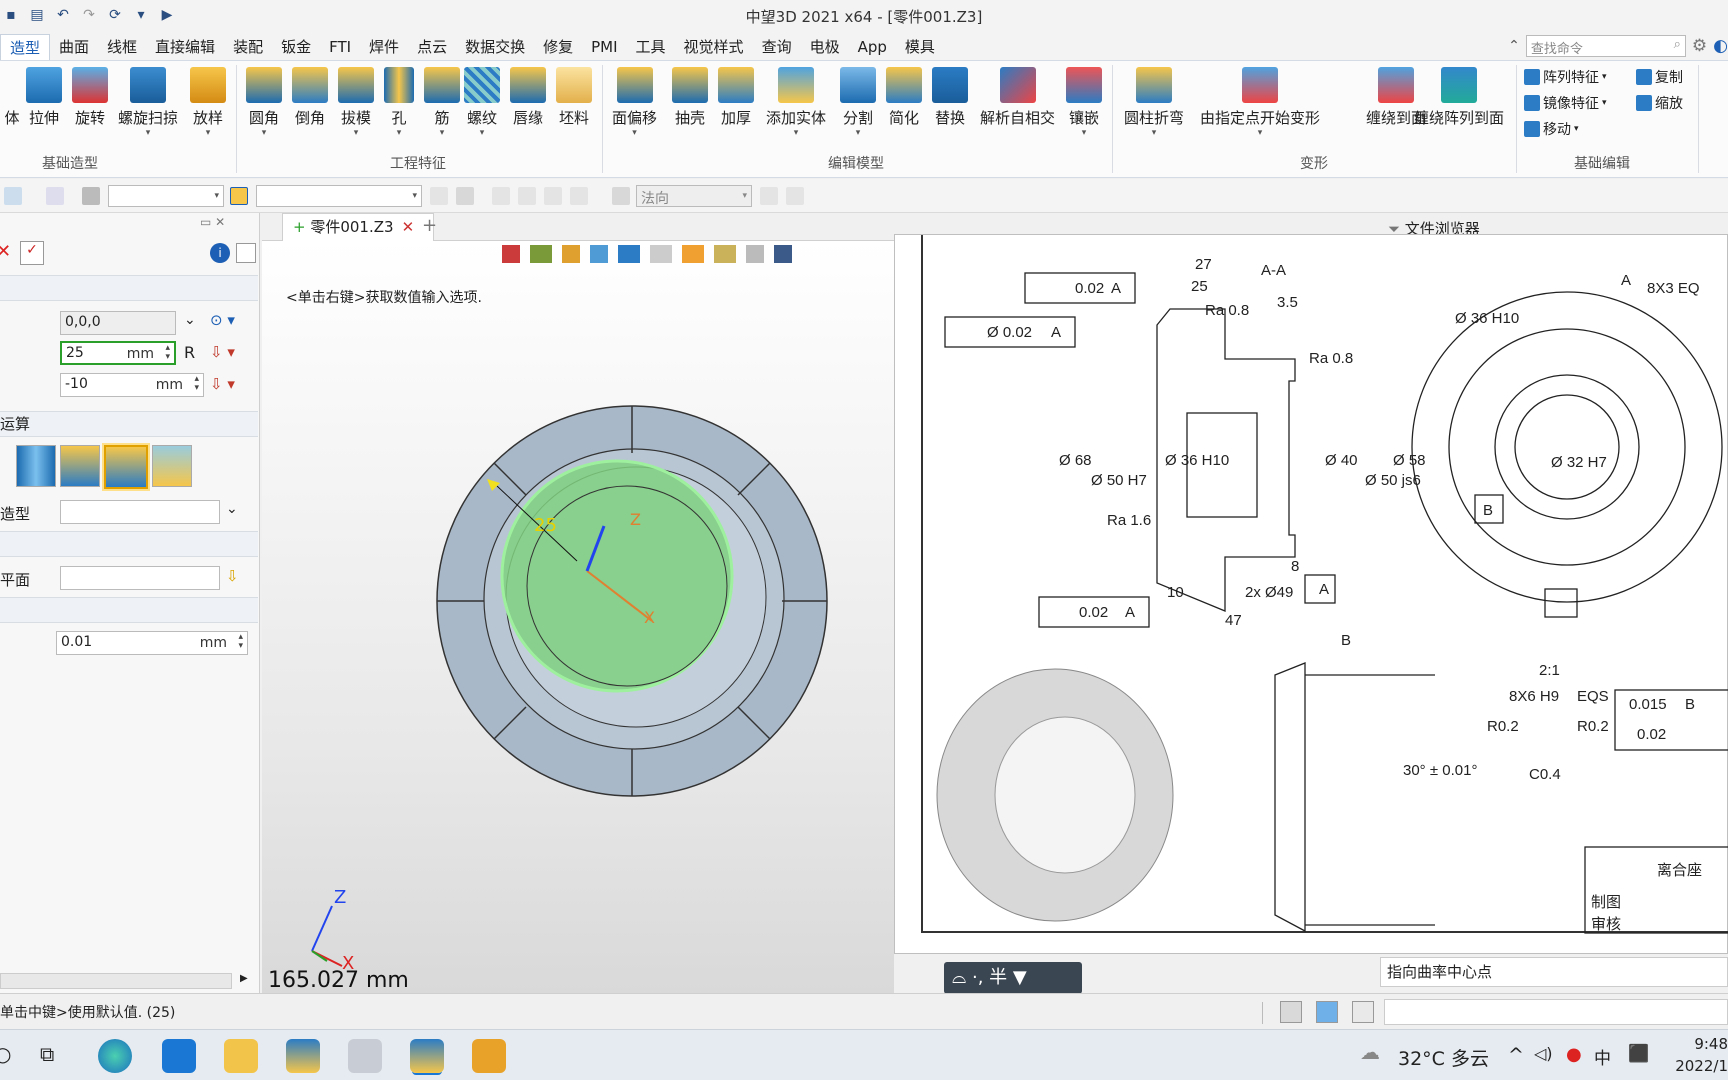 The height and width of the screenshot is (1080, 1728). What do you see at coordinates (47, 1054) in the screenshot?
I see `task-view-icon: ⧉` at bounding box center [47, 1054].